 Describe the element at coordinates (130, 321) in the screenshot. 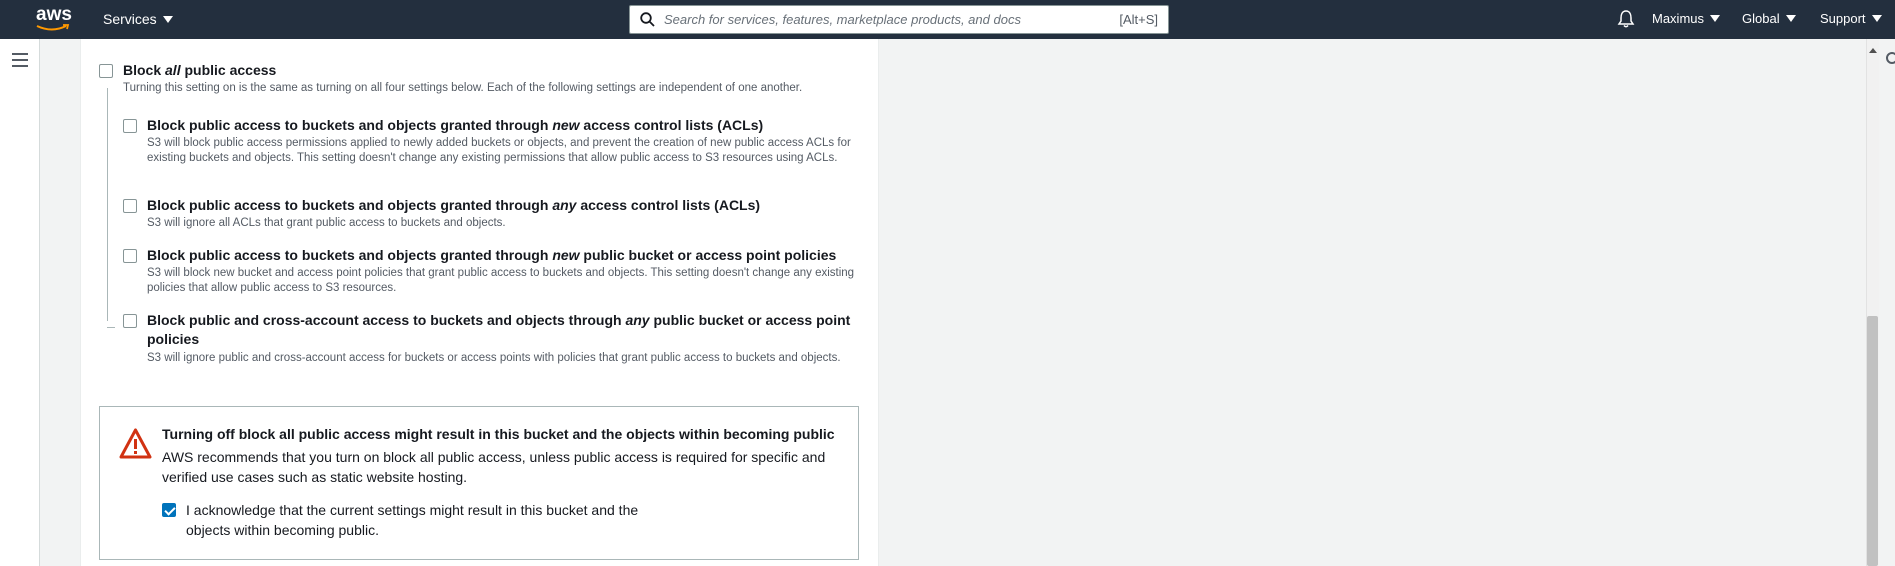

I see `block-any-policies-checkbox` at that location.